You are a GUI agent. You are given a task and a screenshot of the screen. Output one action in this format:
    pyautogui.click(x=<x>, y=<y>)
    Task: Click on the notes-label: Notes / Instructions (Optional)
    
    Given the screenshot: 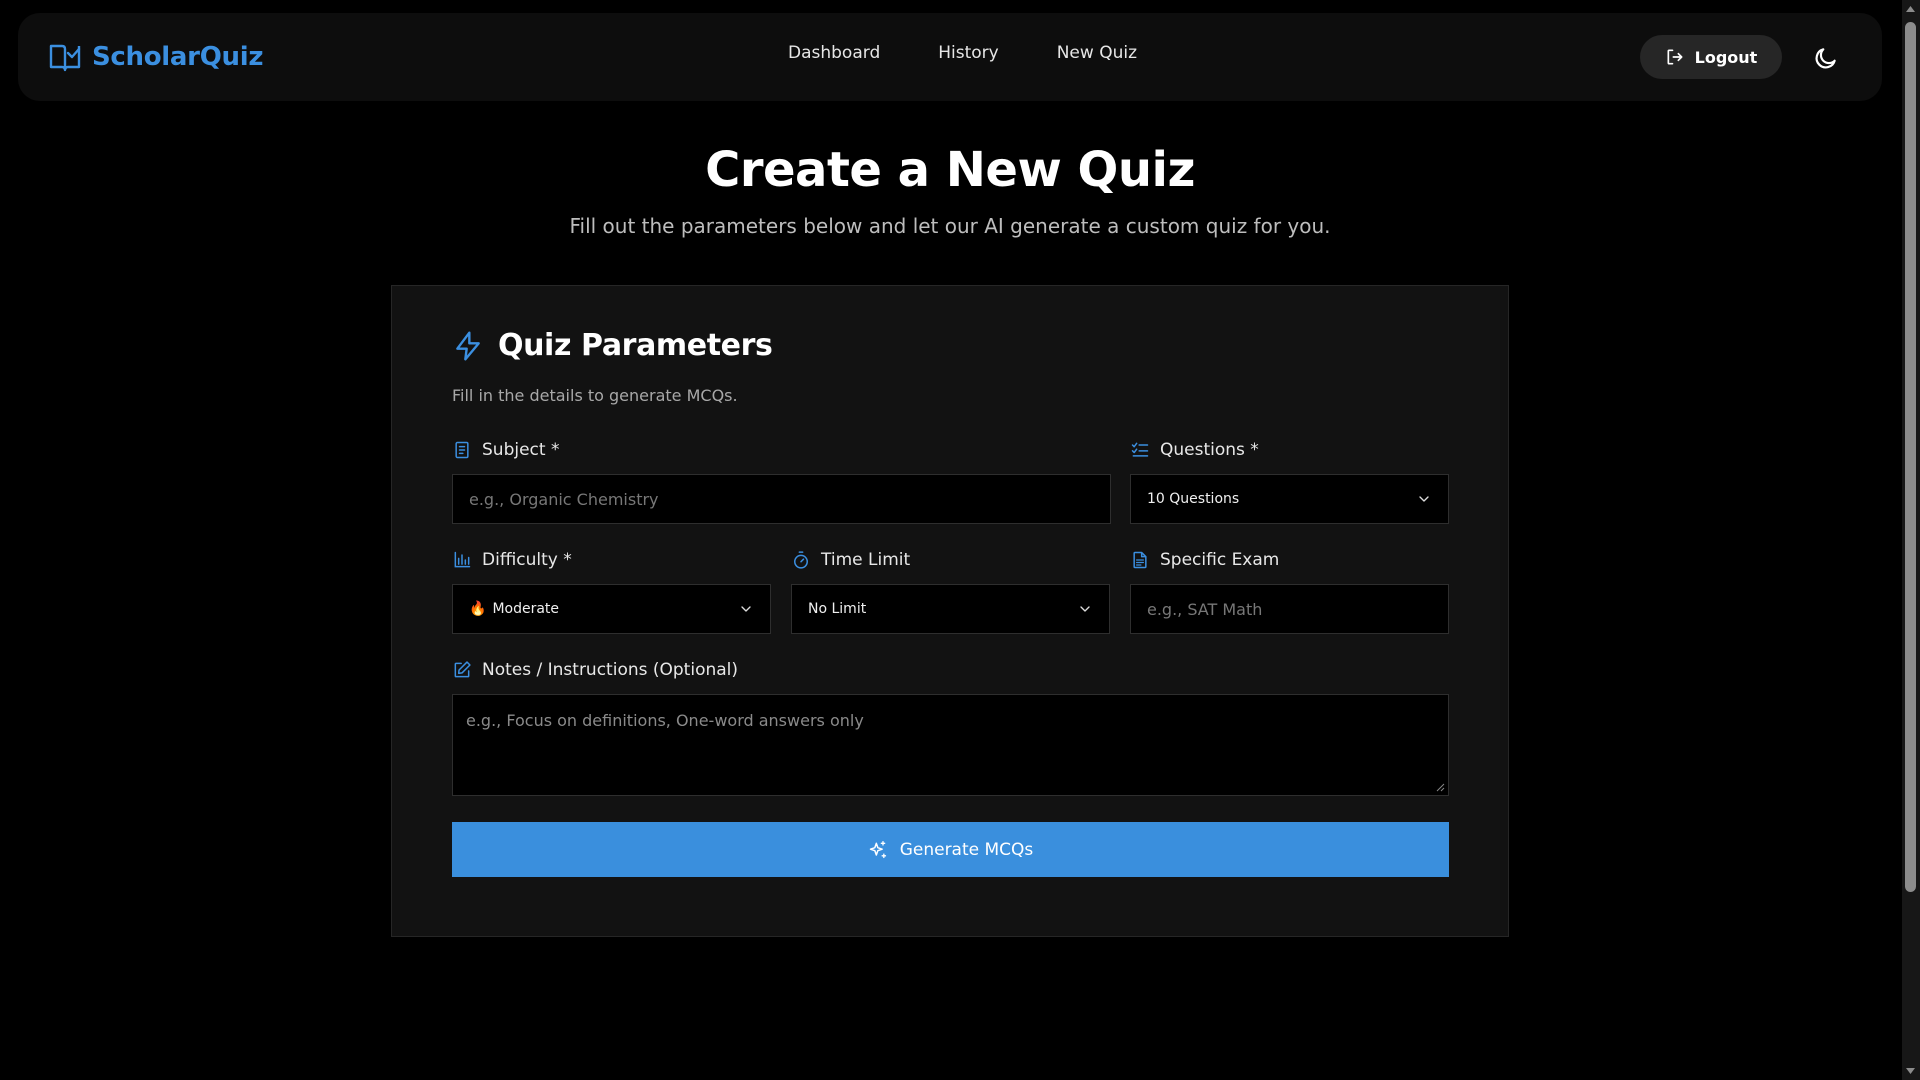 What is the action you would take?
    pyautogui.click(x=595, y=670)
    